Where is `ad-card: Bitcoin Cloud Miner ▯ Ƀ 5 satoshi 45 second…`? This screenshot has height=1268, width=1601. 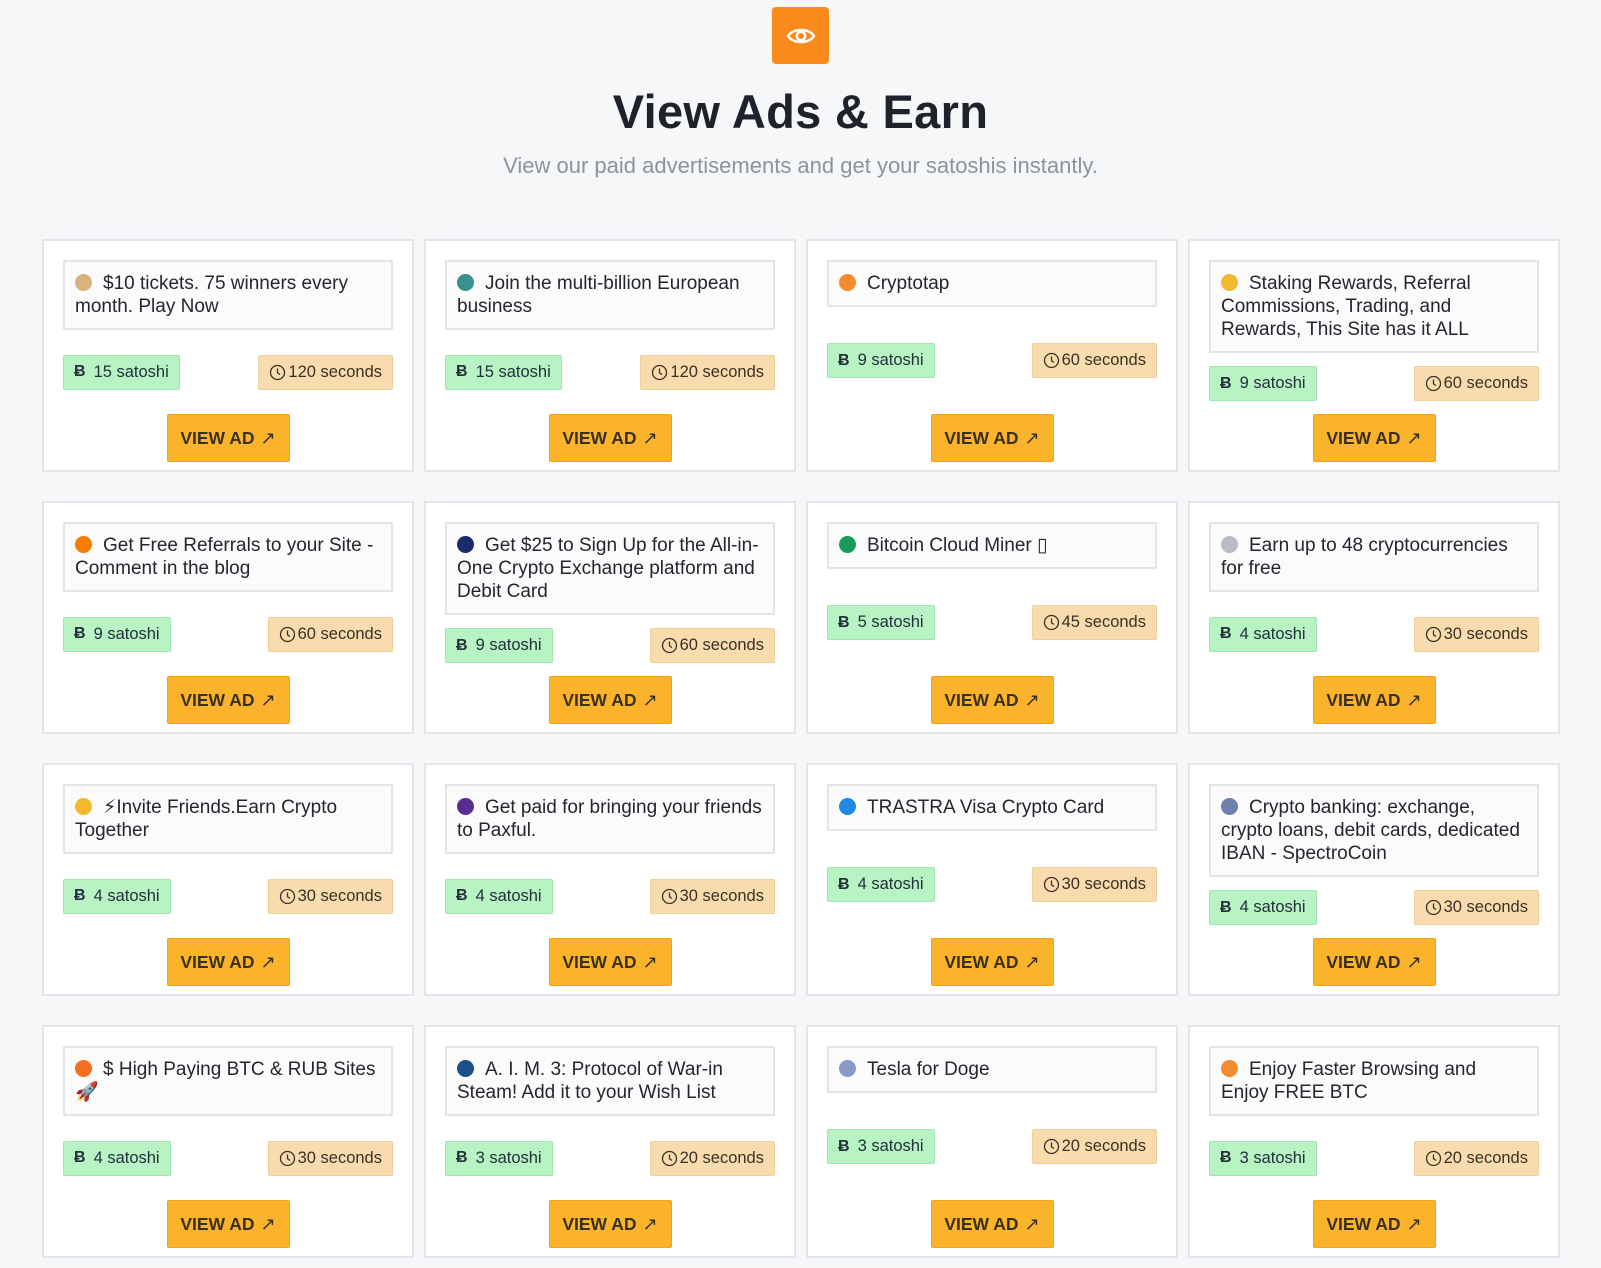
ad-card: Bitcoin Cloud Miner ▯ Ƀ 5 satoshi 45 second… is located at coordinates (992, 617).